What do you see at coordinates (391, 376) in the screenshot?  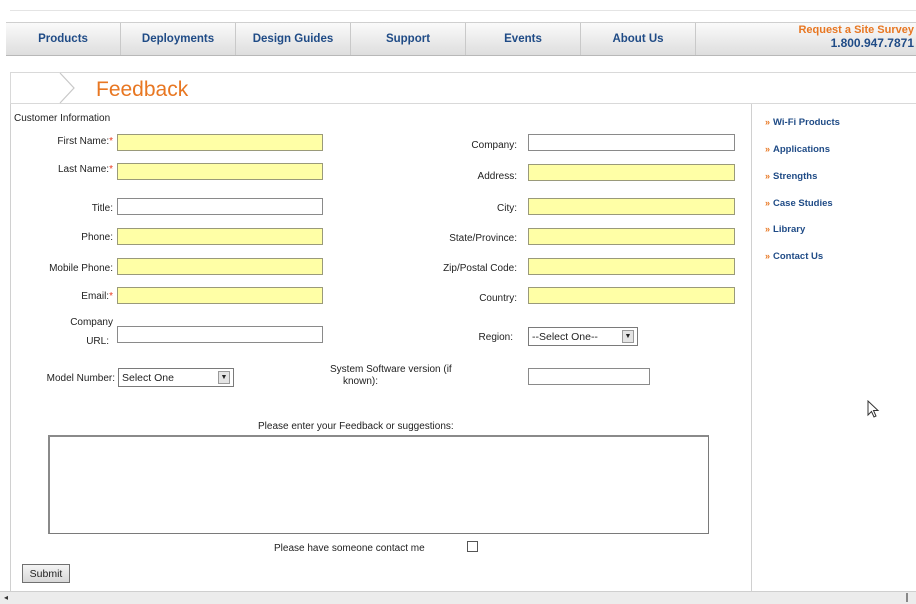 I see `software-version-label: System Software version (if known):` at bounding box center [391, 376].